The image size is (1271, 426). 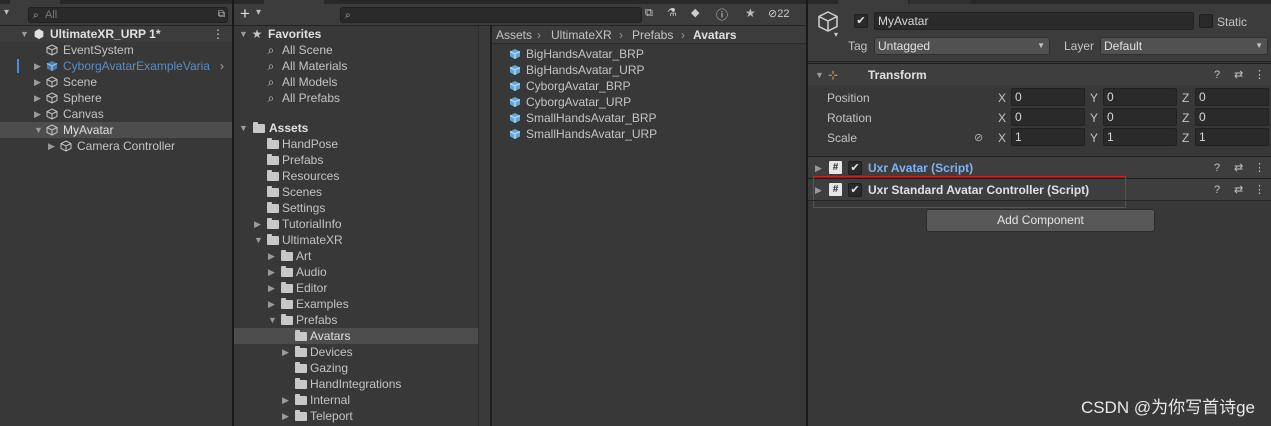 What do you see at coordinates (778, 13) in the screenshot?
I see `hidden-packages-toggle: ⊘22` at bounding box center [778, 13].